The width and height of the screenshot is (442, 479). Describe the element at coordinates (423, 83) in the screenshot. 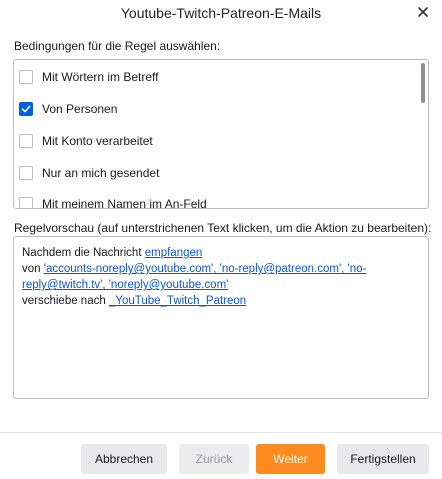

I see `scroll-thumb` at that location.